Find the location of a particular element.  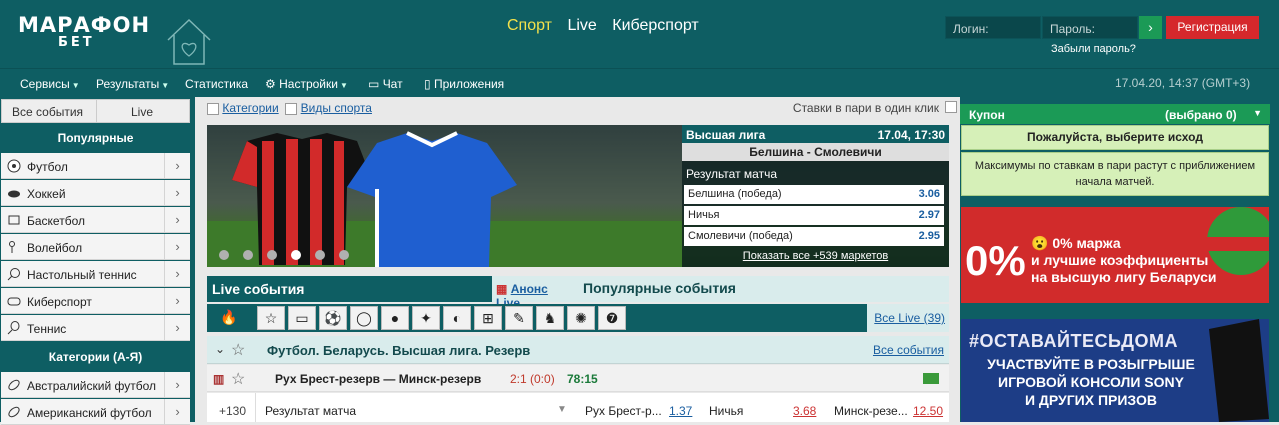

sidebar-item-tennis: Теннис › is located at coordinates (95, 328).